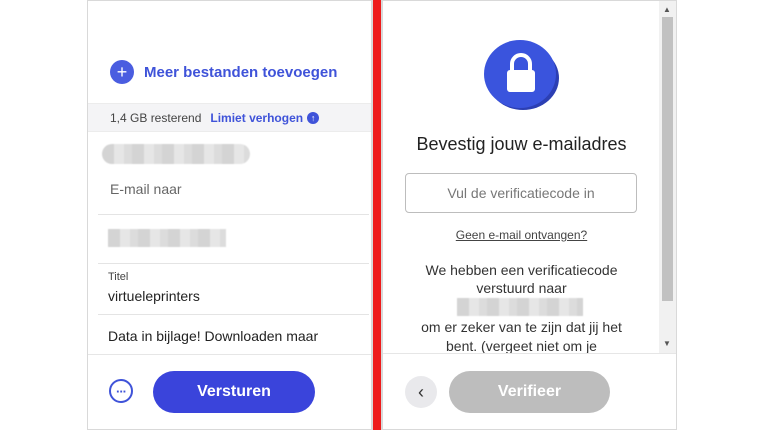 The image size is (764, 430). I want to click on no-email-link: Geen e-mail ontvangen?, so click(521, 235).